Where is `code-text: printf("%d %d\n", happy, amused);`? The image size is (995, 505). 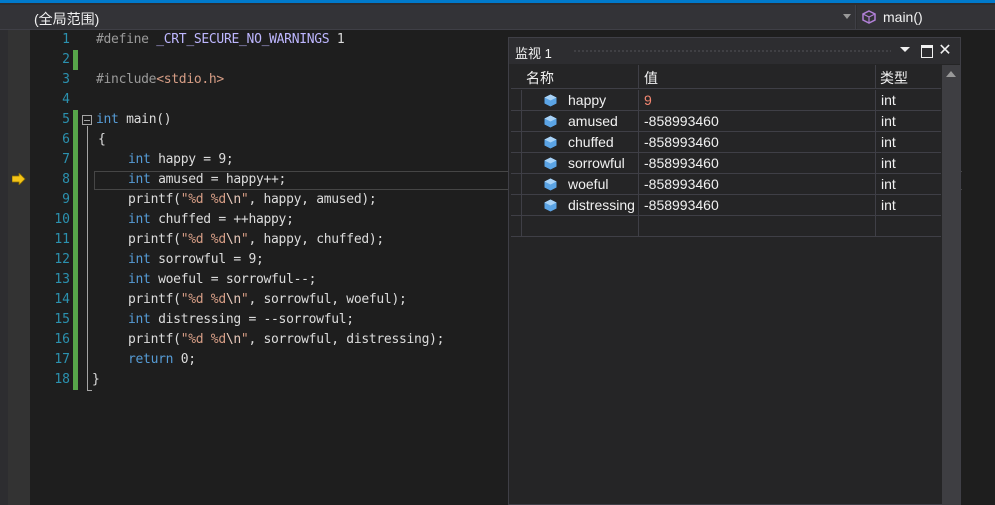 code-text: printf("%d %d\n", happy, amused); is located at coordinates (252, 199).